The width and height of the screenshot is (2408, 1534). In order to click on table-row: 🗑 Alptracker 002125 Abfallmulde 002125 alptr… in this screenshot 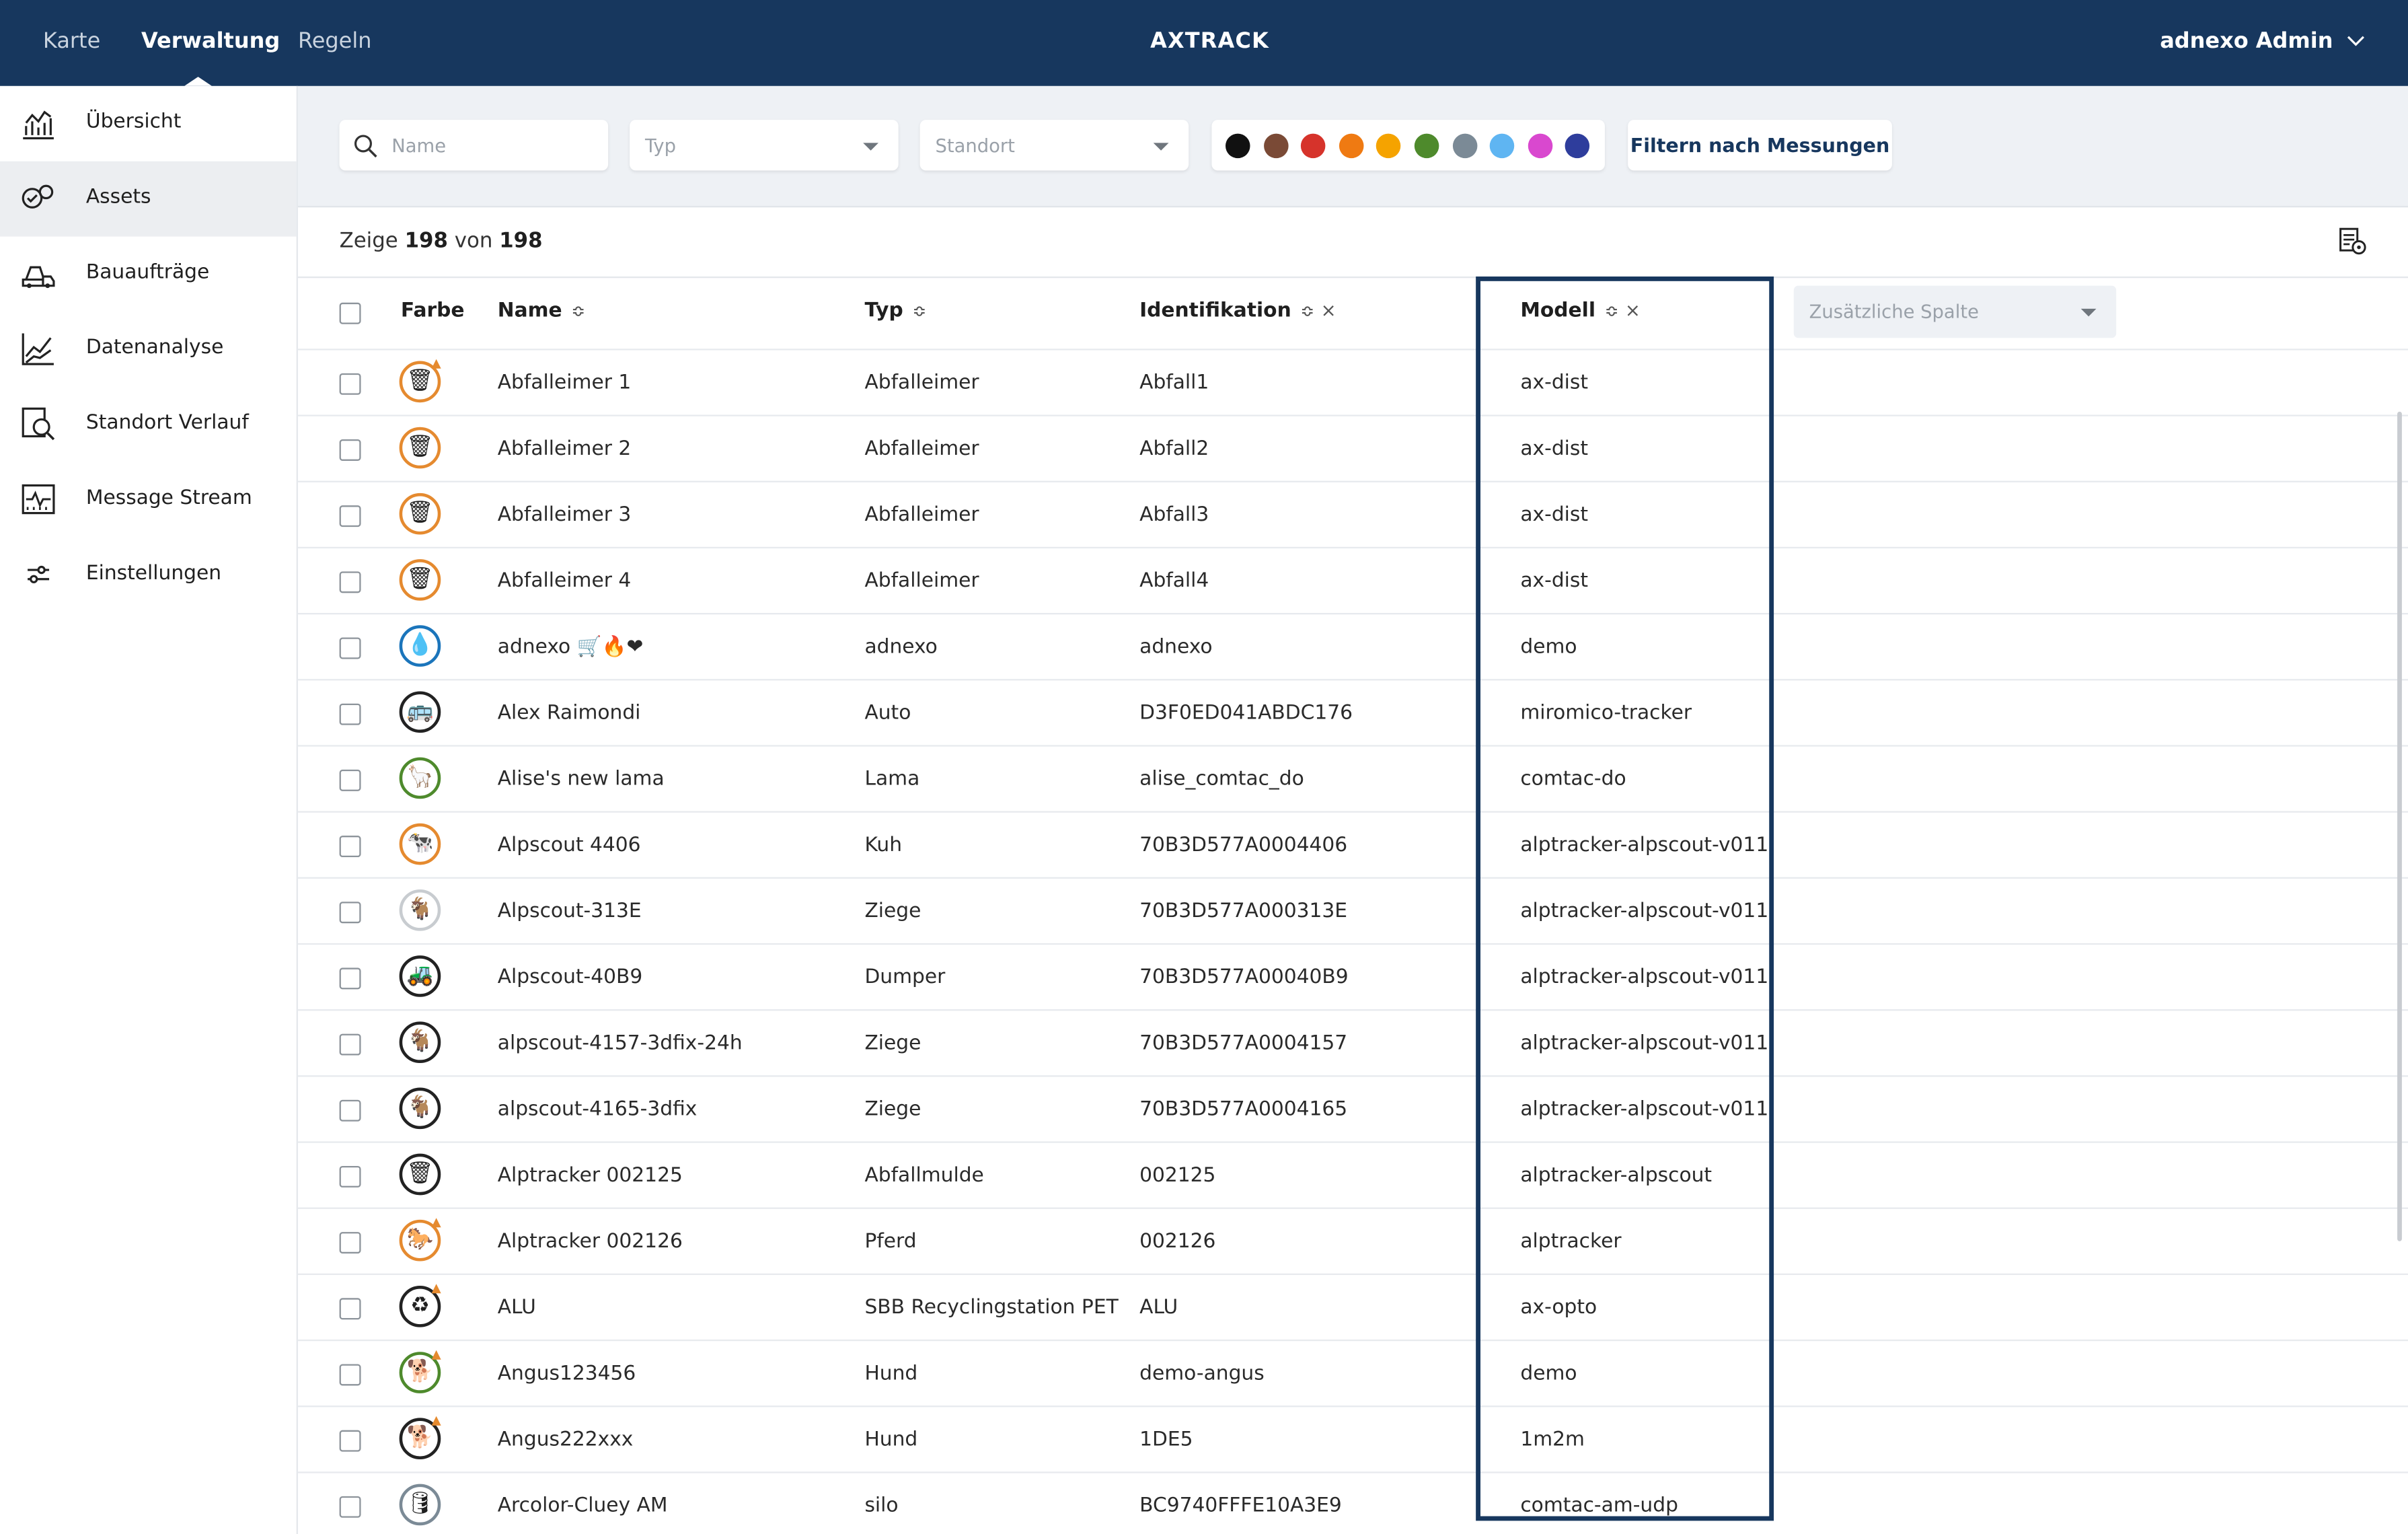, I will do `click(1352, 1174)`.